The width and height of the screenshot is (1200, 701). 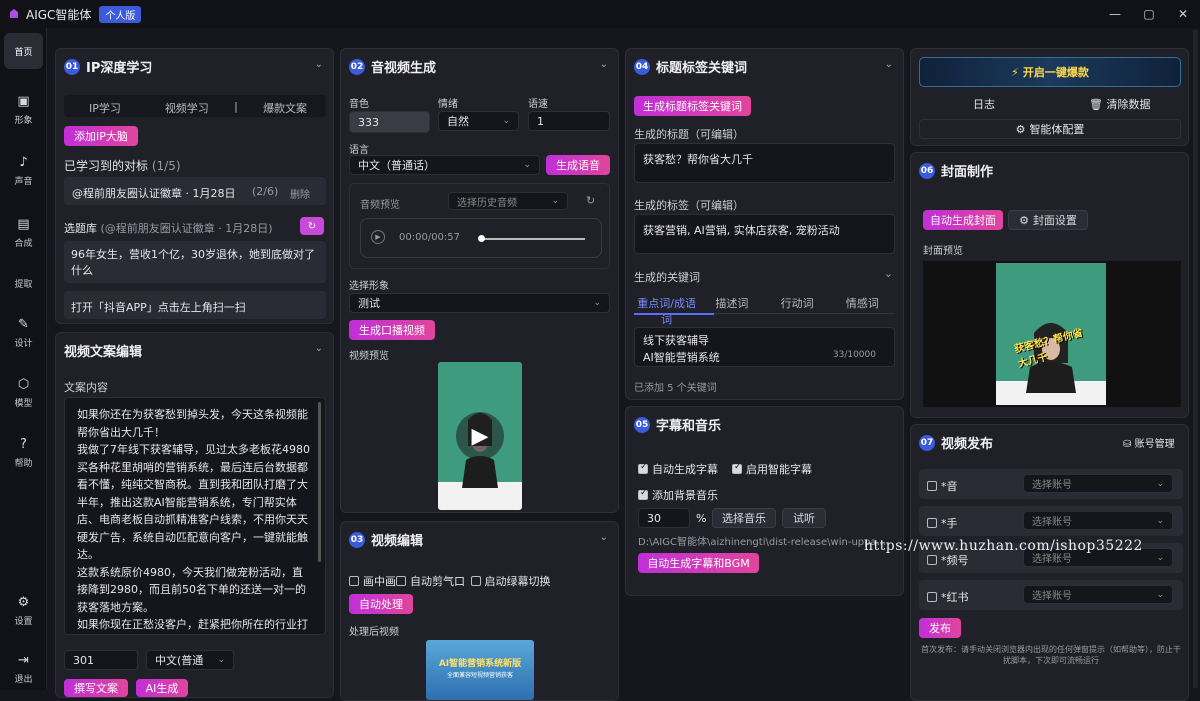 I want to click on panel-title: IP深度学习, so click(x=119, y=68).